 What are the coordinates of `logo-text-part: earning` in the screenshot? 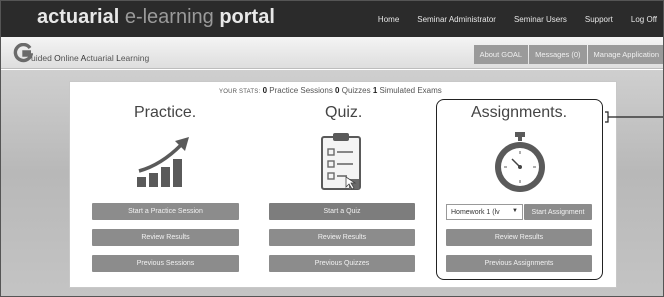 It's located at (135, 58).